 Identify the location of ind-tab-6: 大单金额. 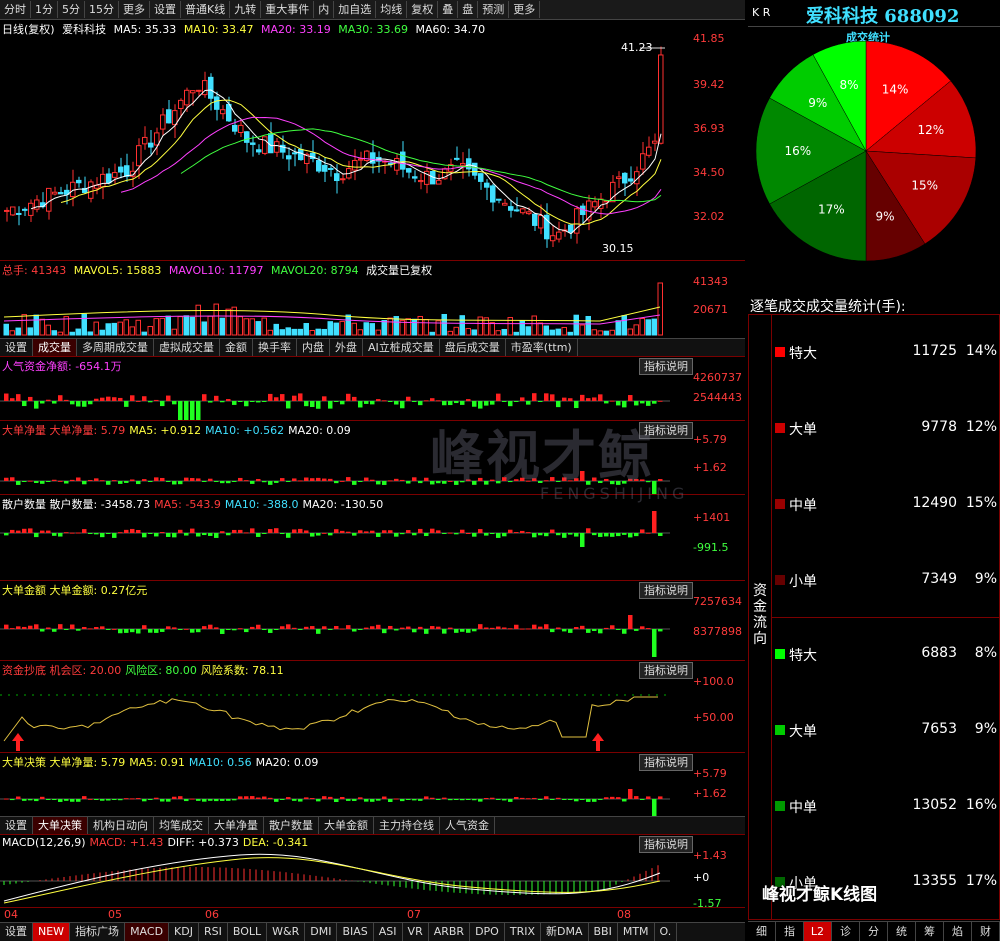
(346, 825).